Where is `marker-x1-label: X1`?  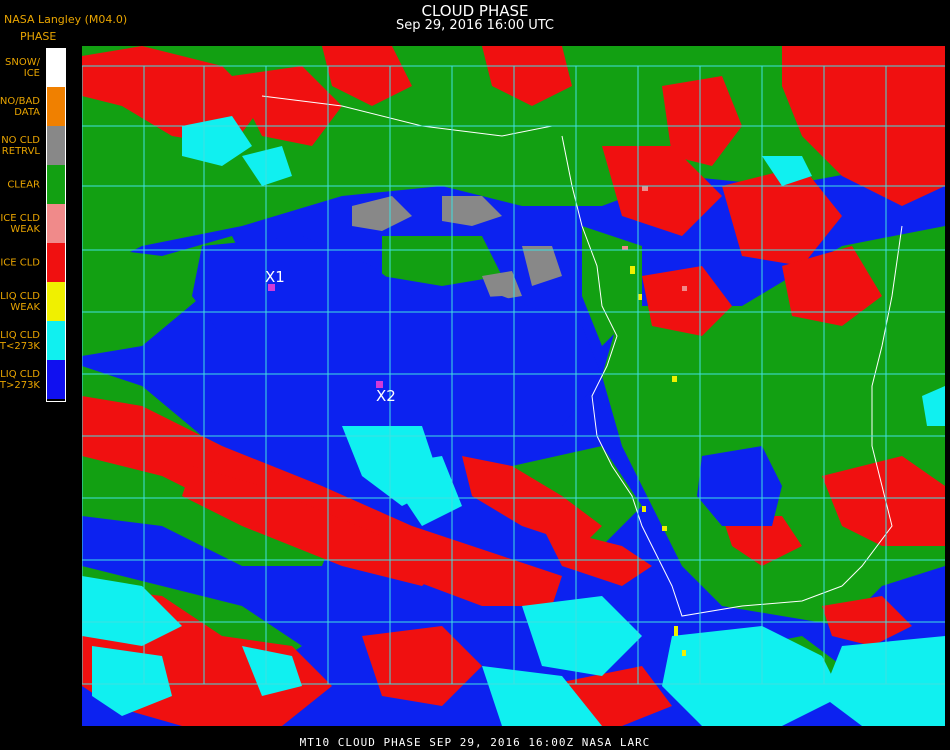
marker-x1-label: X1 is located at coordinates (275, 277).